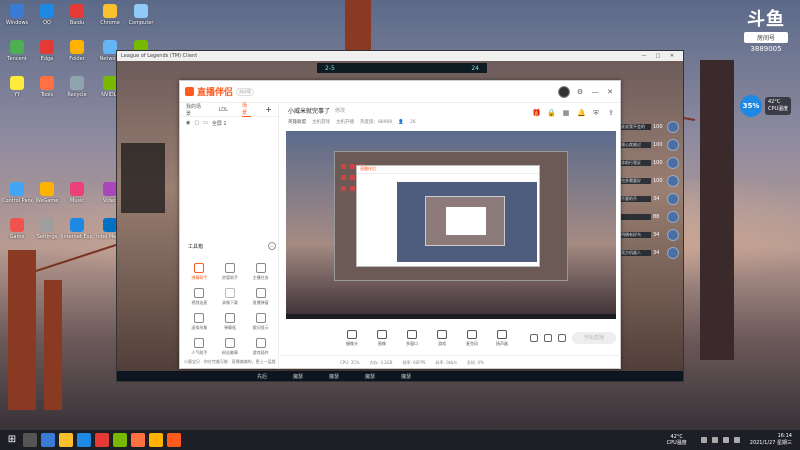  I want to click on control-button: 麦克风, so click(472, 338).